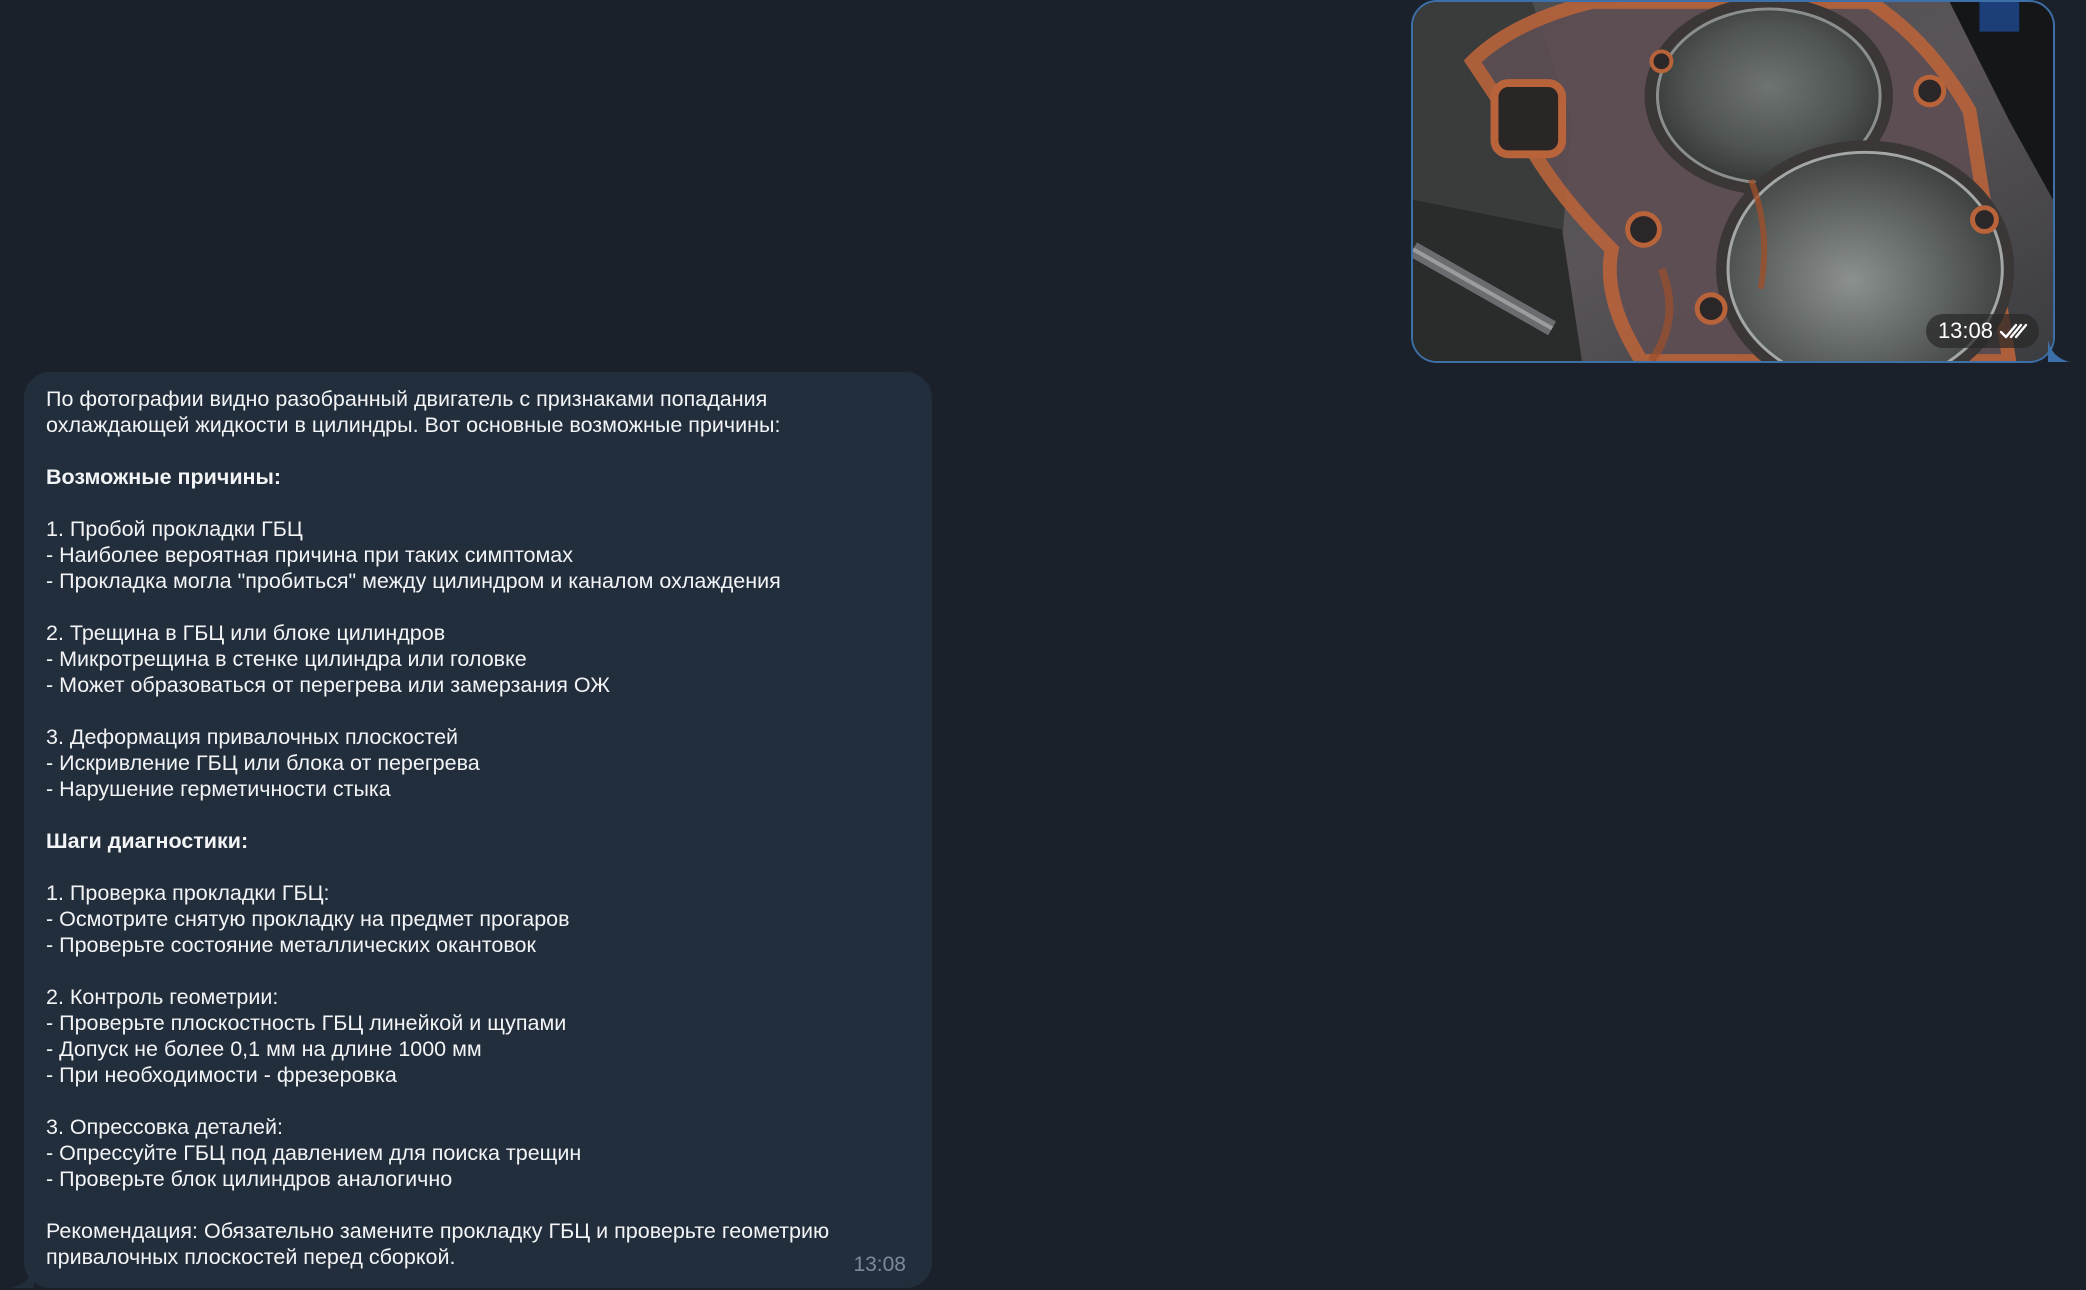 Image resolution: width=2086 pixels, height=1290 pixels. I want to click on message-line: - Нарушение герметичности стыка, so click(218, 789).